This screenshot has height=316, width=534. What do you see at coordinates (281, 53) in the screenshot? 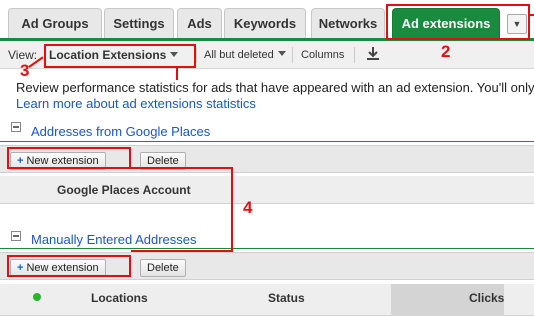
I see `chevron-down-icon` at bounding box center [281, 53].